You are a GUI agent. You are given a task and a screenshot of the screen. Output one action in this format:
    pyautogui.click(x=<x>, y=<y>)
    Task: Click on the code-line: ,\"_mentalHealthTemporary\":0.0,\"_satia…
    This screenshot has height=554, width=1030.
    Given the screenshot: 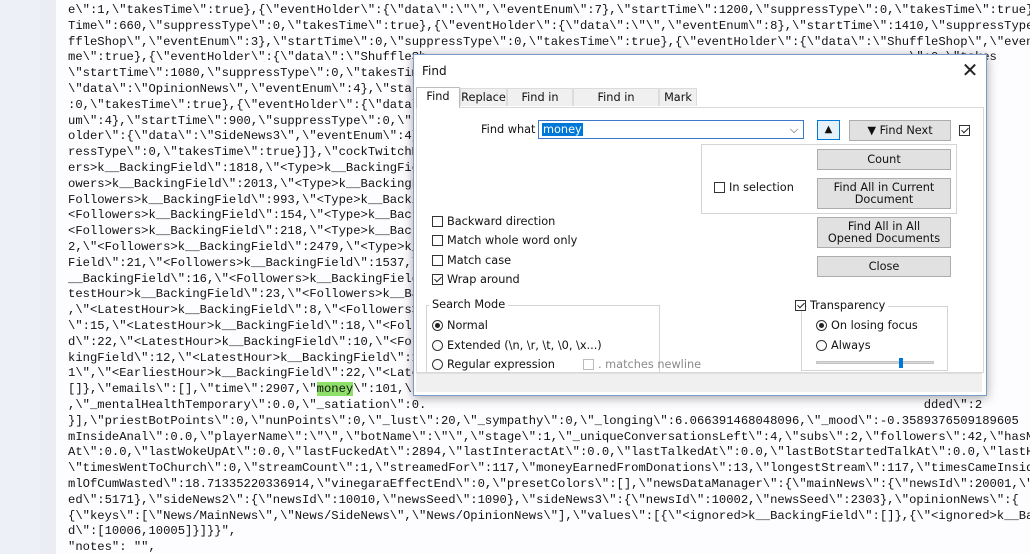 What is the action you would take?
    pyautogui.click(x=525, y=405)
    